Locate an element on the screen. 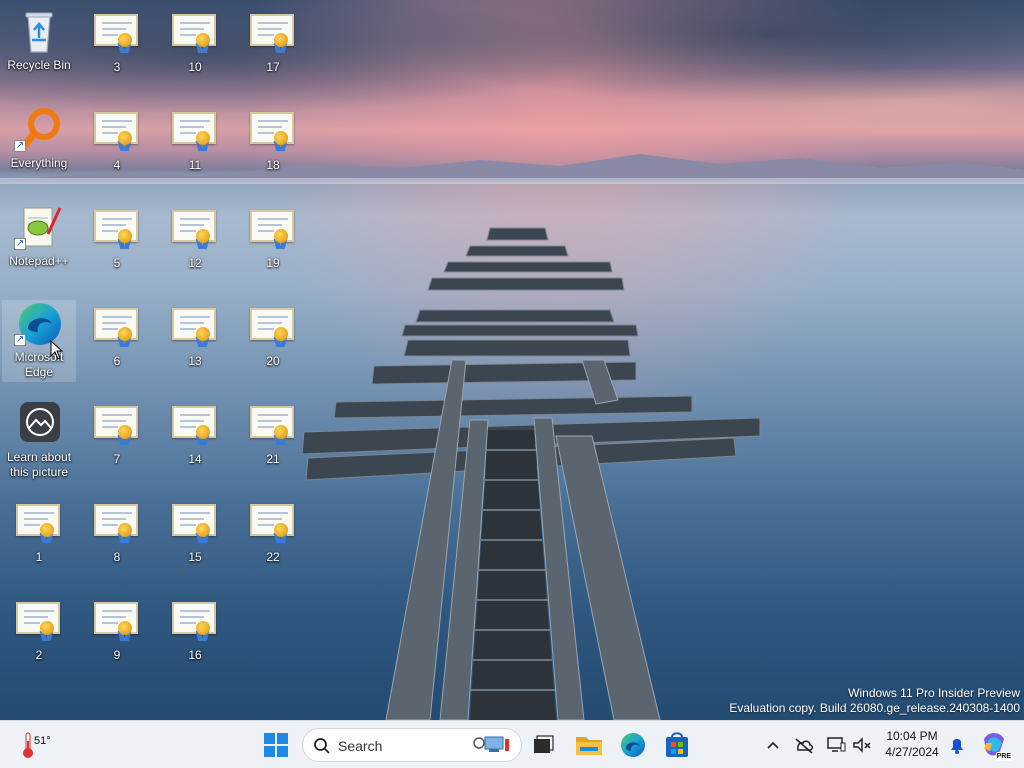 The image size is (1024, 768). bell-icon is located at coordinates (957, 746).